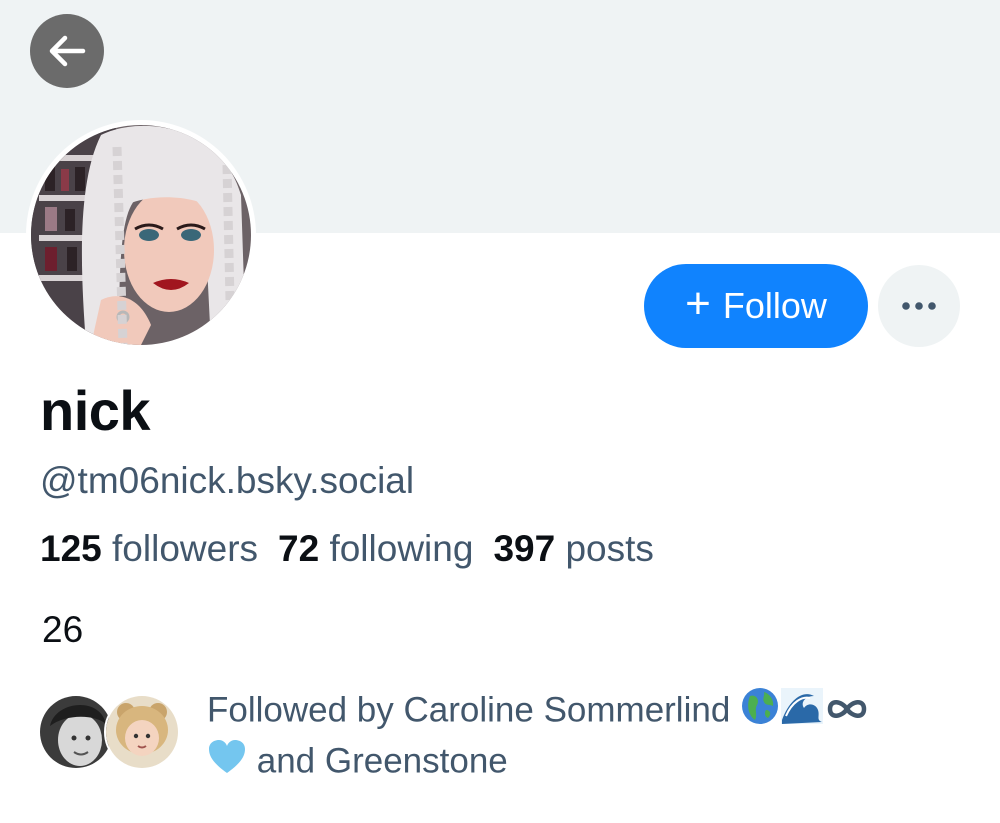 Image resolution: width=1000 pixels, height=823 pixels. I want to click on wave-icon, so click(802, 712).